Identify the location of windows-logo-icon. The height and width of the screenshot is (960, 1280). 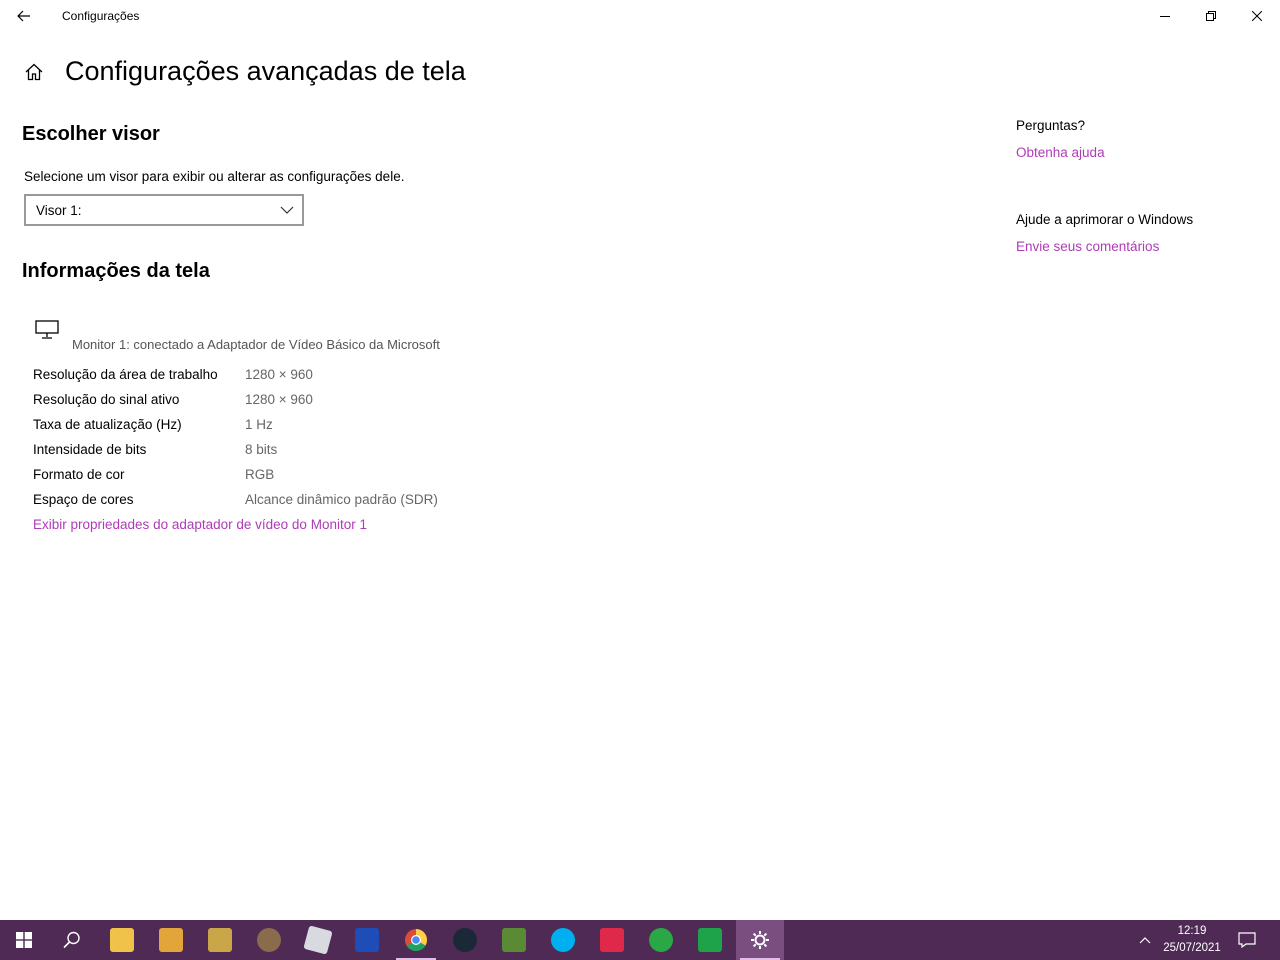
(24, 940).